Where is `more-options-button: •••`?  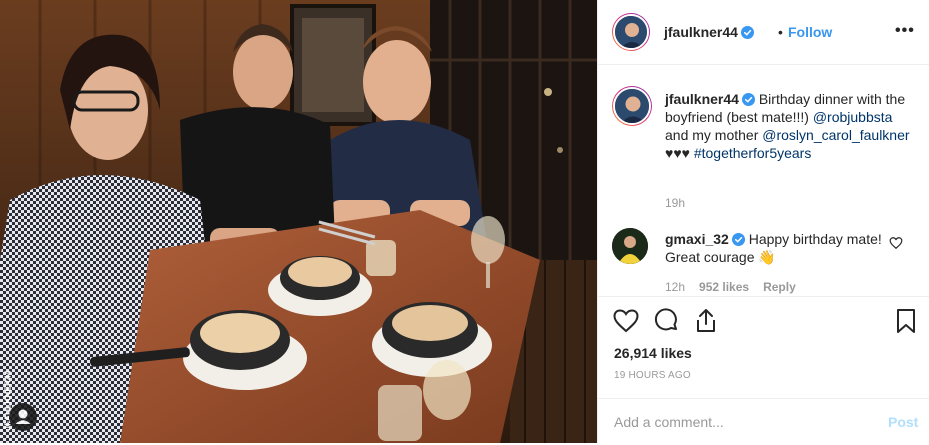 more-options-button: ••• is located at coordinates (905, 31).